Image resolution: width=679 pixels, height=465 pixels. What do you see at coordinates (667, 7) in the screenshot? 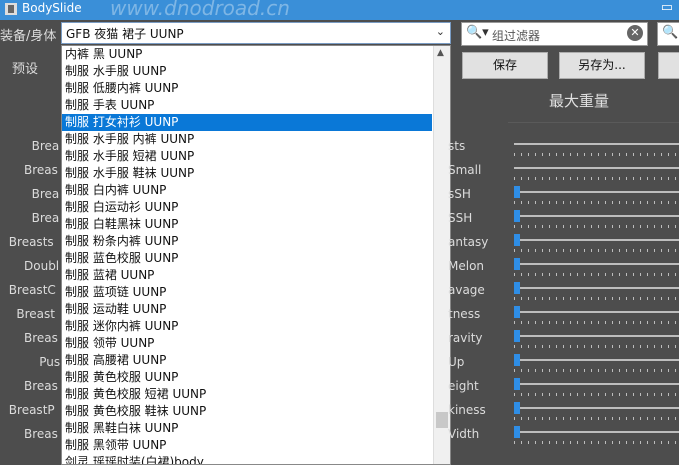
I see `close-icon: ▭` at bounding box center [667, 7].